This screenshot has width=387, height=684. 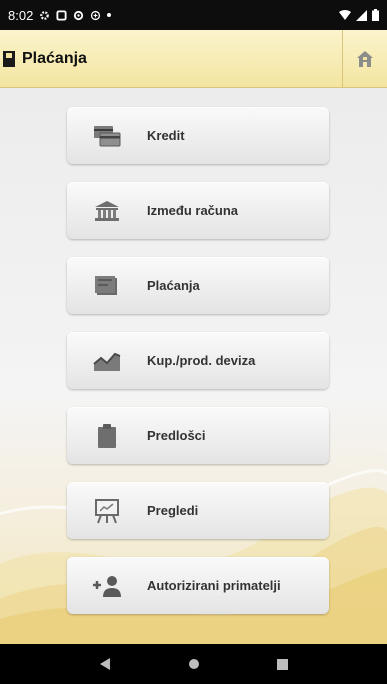 What do you see at coordinates (375, 15) in the screenshot?
I see `battery-icon` at bounding box center [375, 15].